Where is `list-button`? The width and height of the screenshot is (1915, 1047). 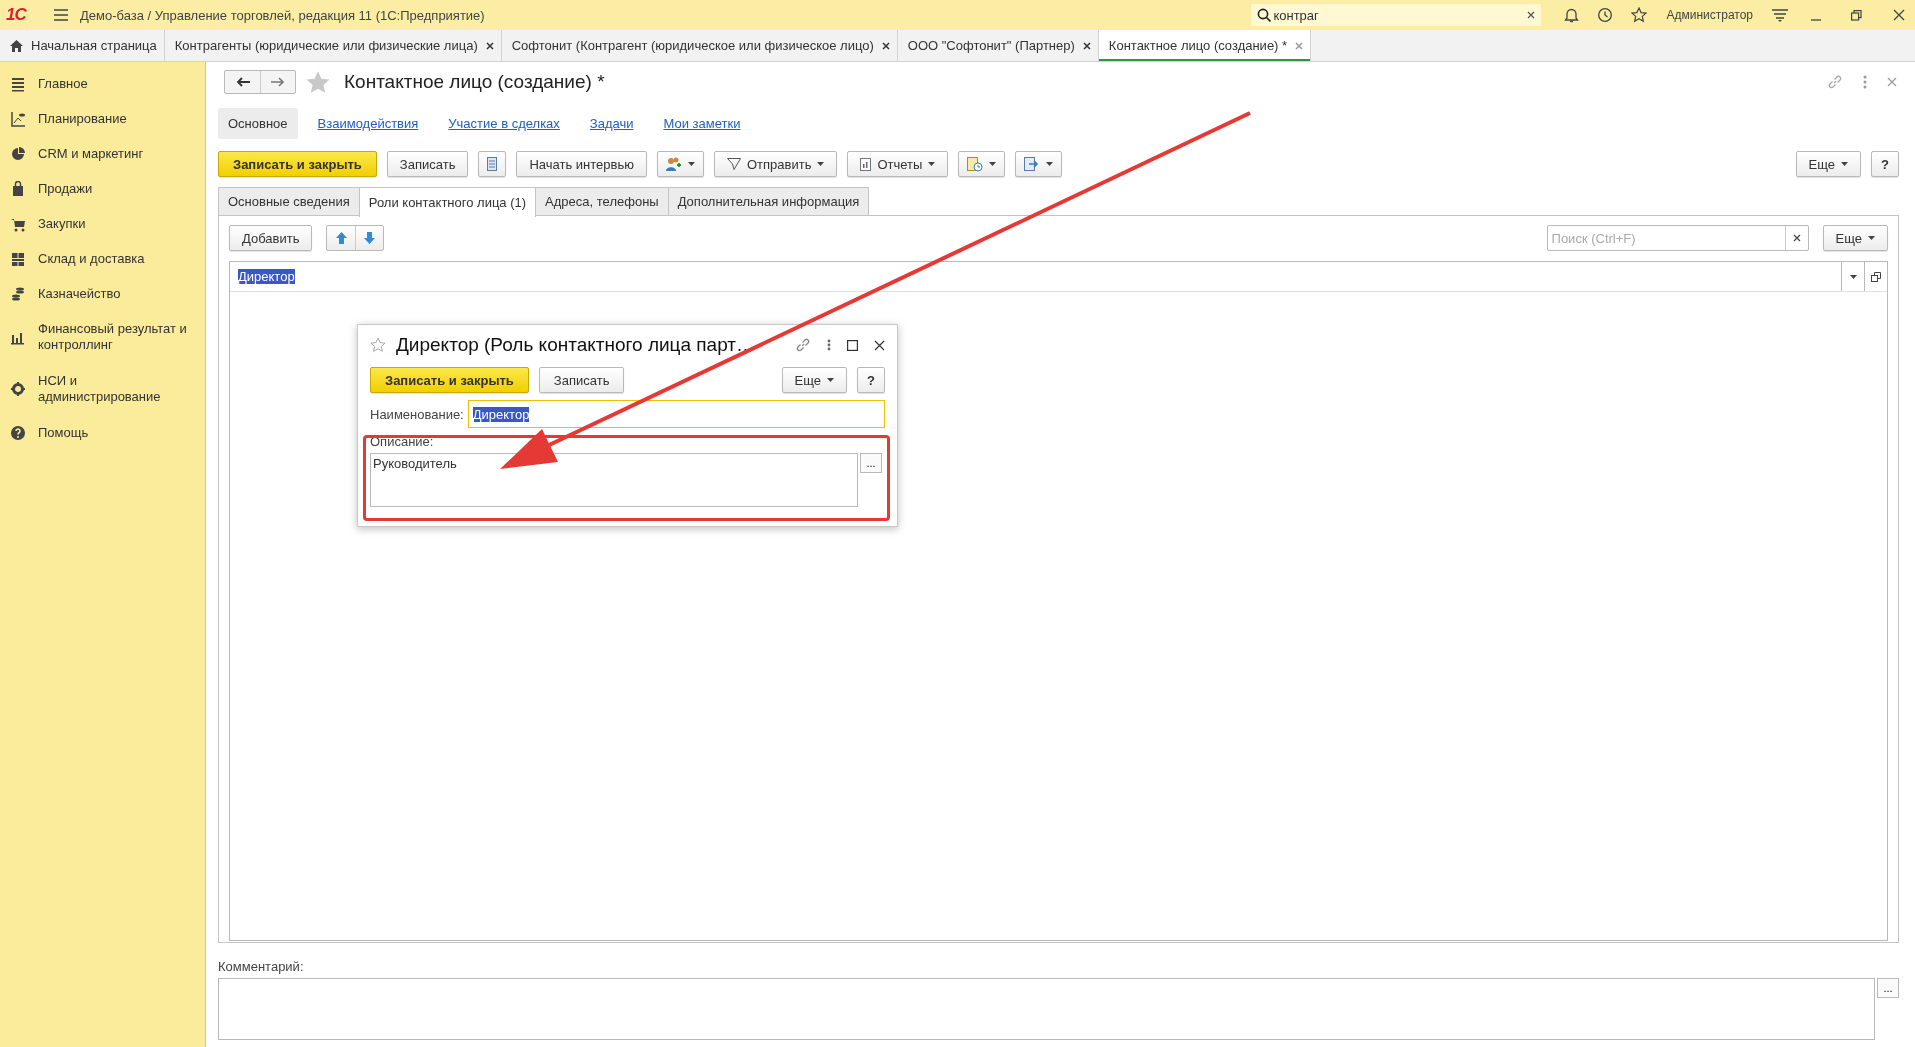 list-button is located at coordinates (492, 164).